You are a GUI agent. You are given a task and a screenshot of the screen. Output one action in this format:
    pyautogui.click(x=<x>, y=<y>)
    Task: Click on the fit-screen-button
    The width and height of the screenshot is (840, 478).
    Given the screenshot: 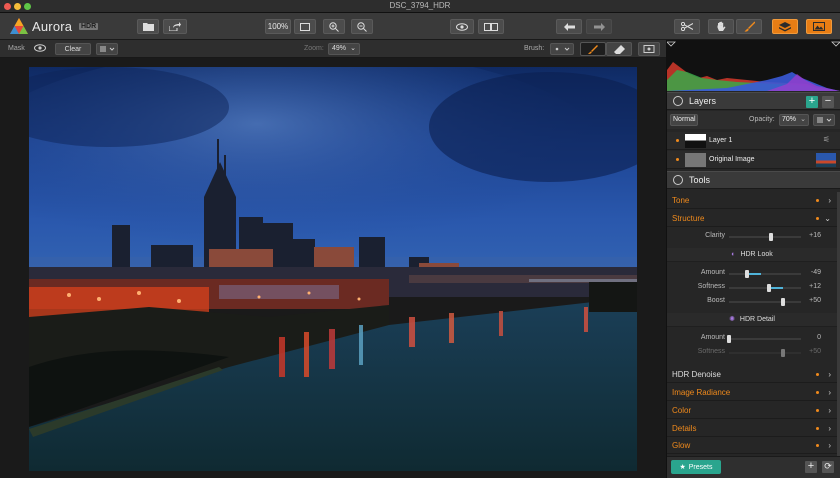 What is the action you would take?
    pyautogui.click(x=305, y=26)
    